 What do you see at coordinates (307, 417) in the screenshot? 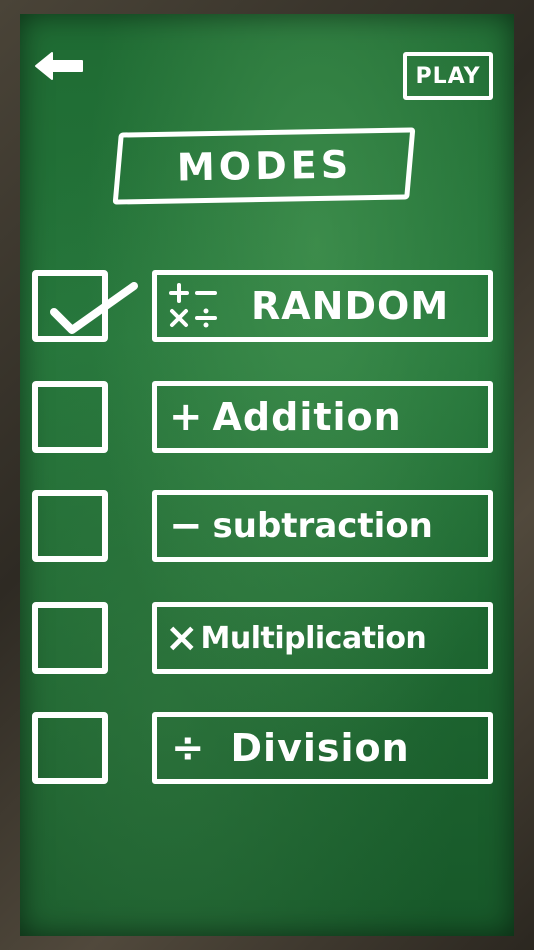
I see `mode-label-addition: Addition` at bounding box center [307, 417].